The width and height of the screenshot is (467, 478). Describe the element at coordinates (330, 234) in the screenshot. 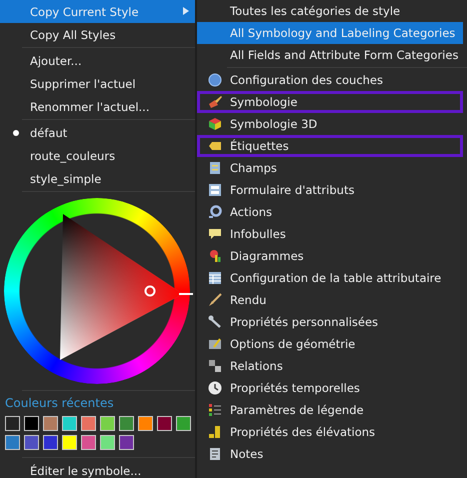

I see `menu-item: Infobulles` at that location.